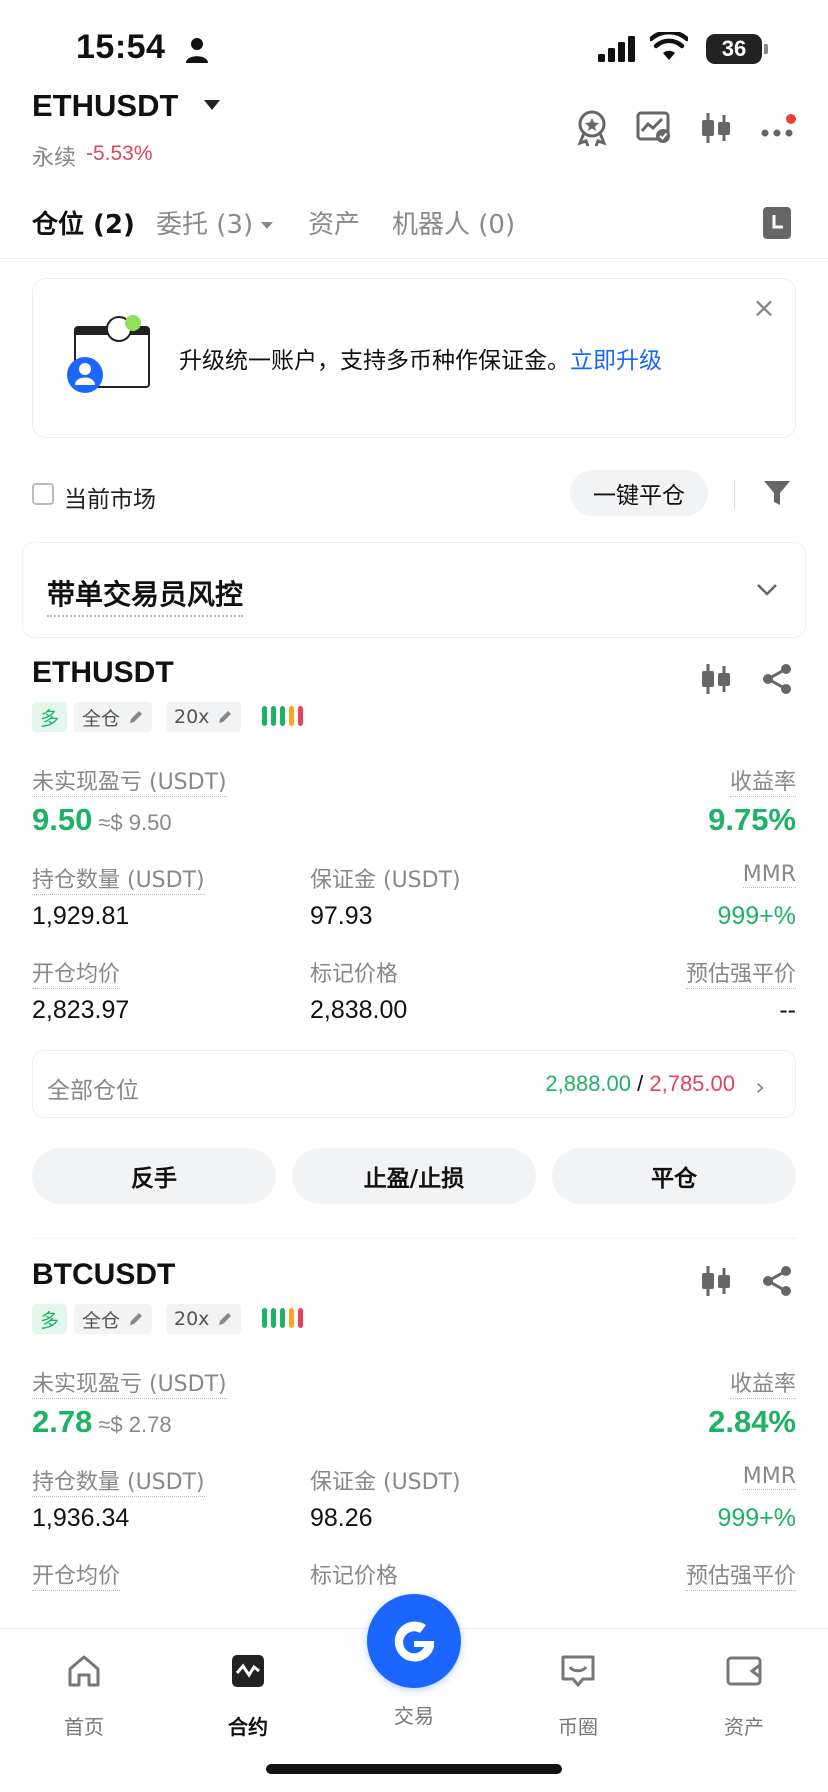  What do you see at coordinates (135, 822) in the screenshot?
I see `unrealized-pnl-usd: ≈$ 9.50` at bounding box center [135, 822].